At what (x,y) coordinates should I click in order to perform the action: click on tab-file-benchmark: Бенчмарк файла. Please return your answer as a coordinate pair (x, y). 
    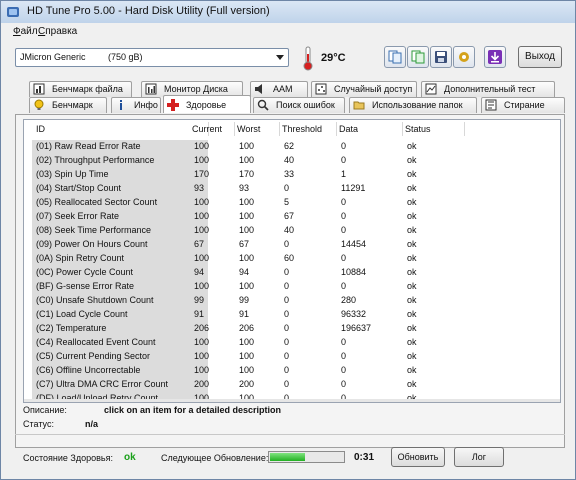
    Looking at the image, I should click on (80, 89).